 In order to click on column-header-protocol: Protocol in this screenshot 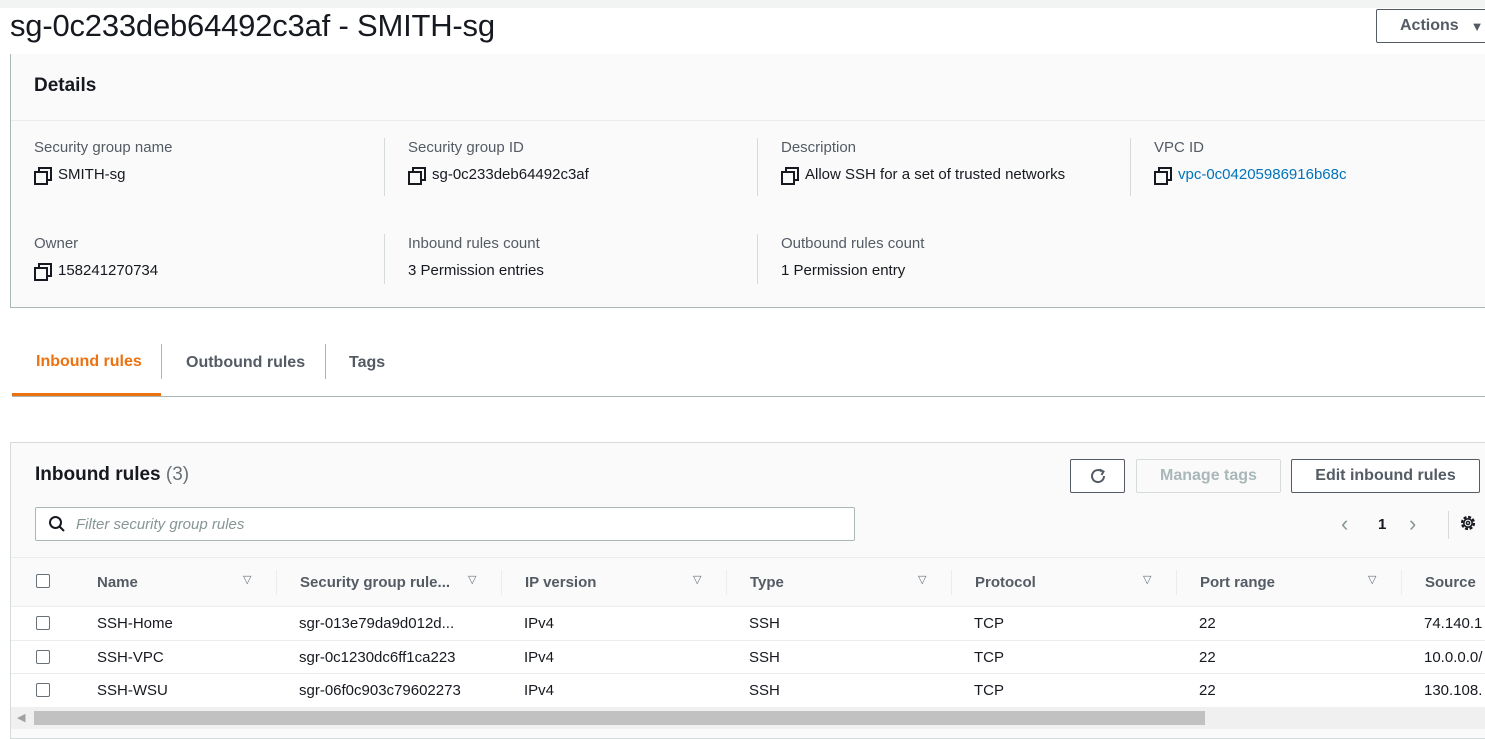, I will do `click(1005, 582)`.